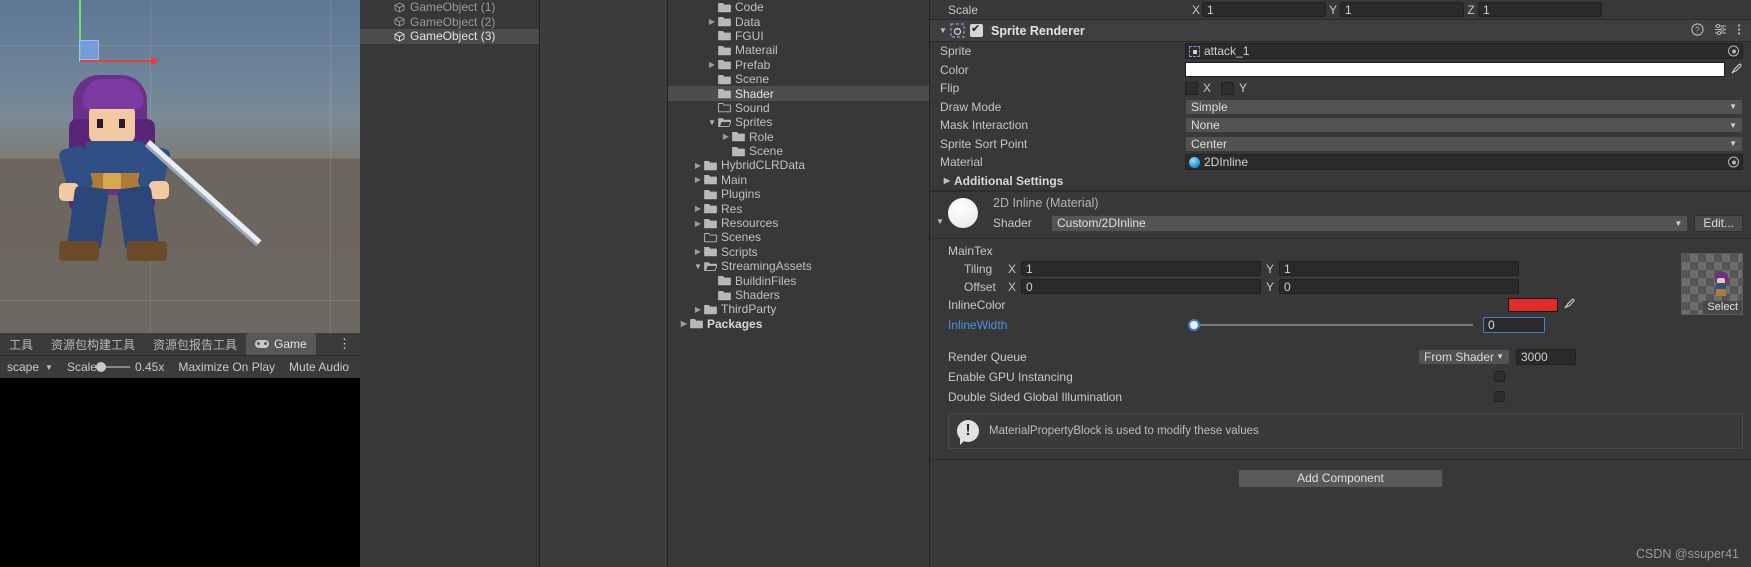  I want to click on project-tree-item-shader: Shader, so click(798, 93).